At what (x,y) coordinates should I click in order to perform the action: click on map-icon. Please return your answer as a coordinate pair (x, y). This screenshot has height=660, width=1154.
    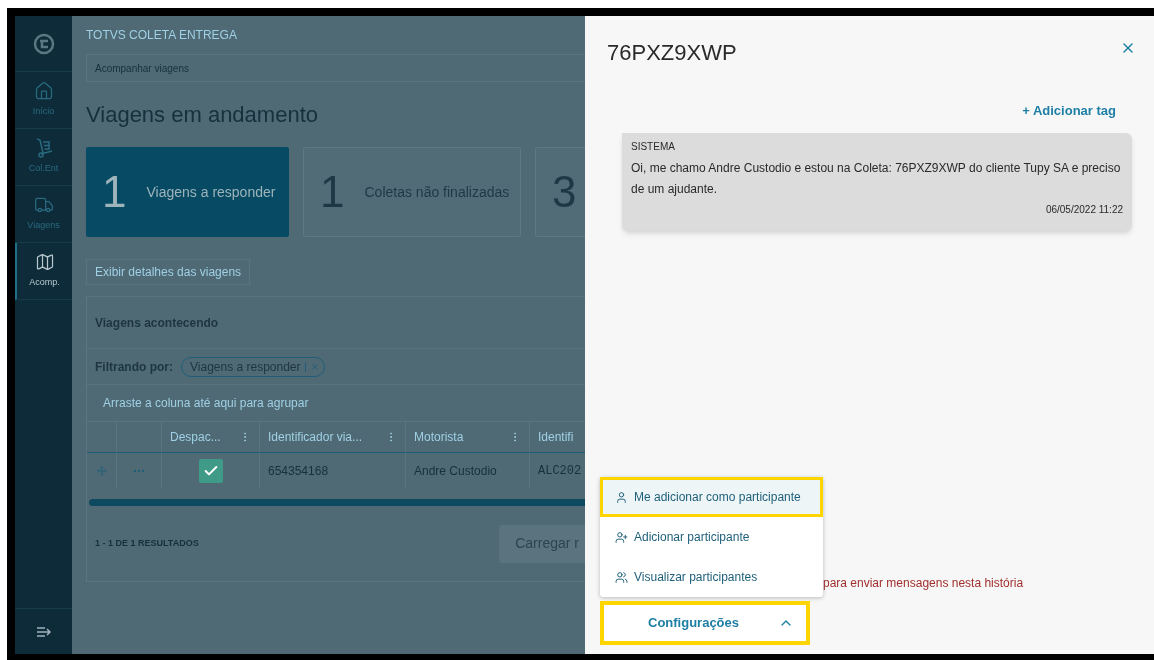
    Looking at the image, I should click on (44, 262).